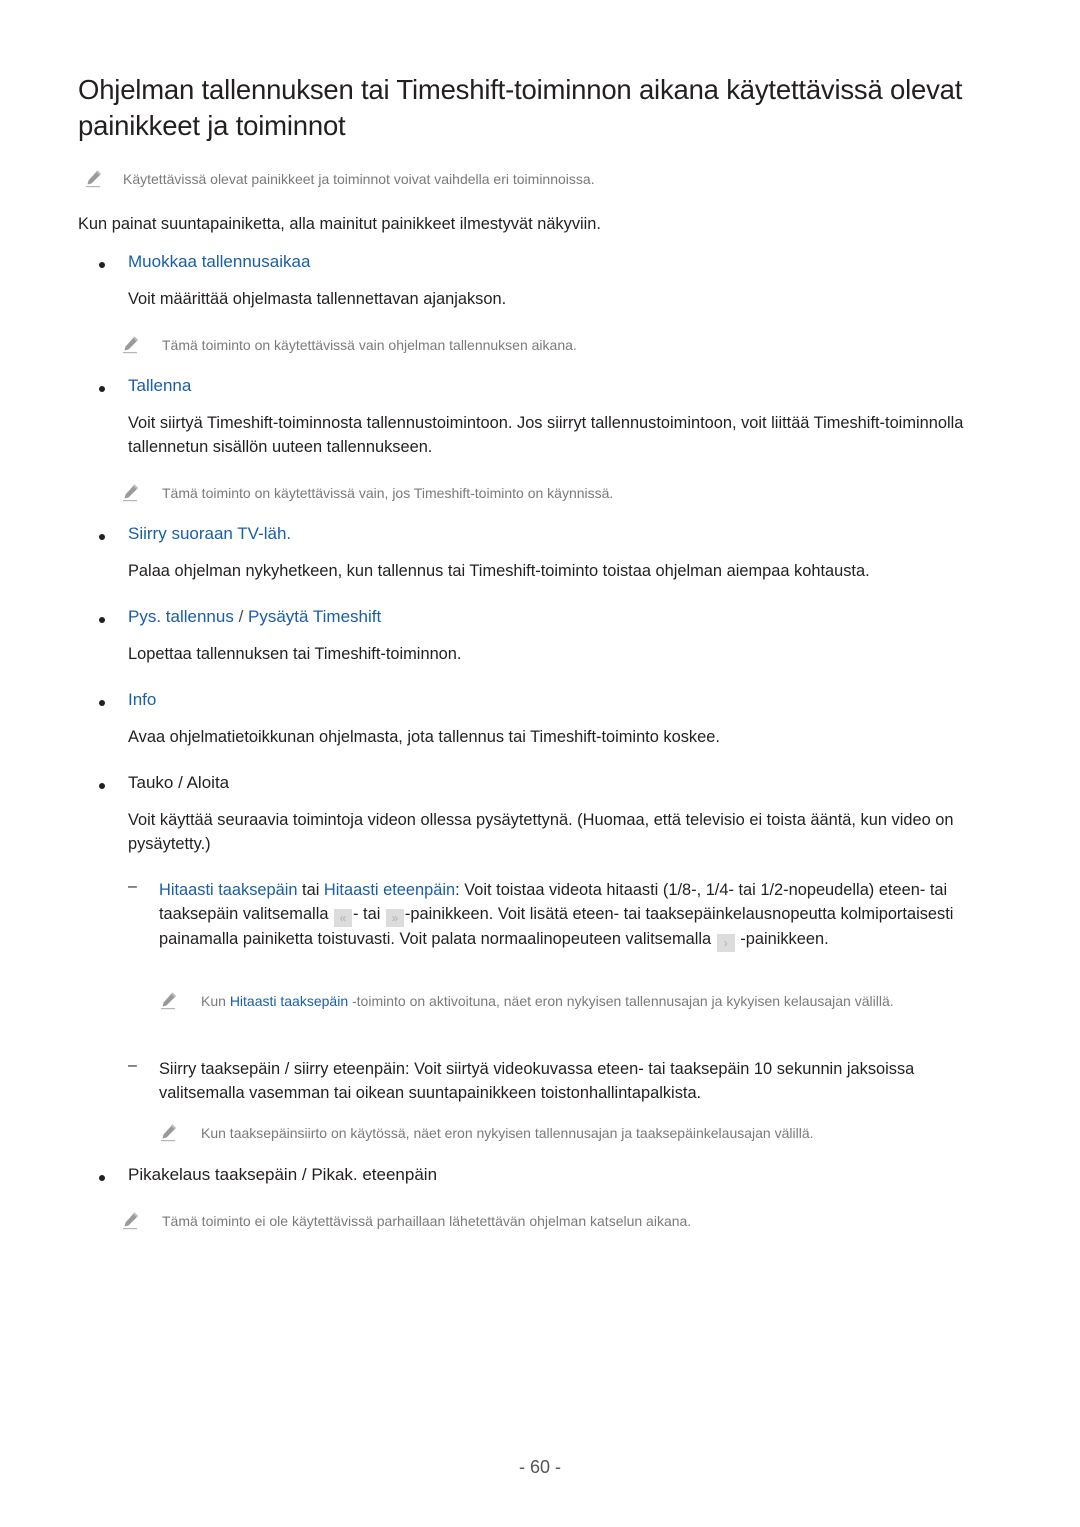 Image resolution: width=1080 pixels, height=1527 pixels. What do you see at coordinates (315, 616) in the screenshot?
I see `heading-term: Pysäytä Timeshift` at bounding box center [315, 616].